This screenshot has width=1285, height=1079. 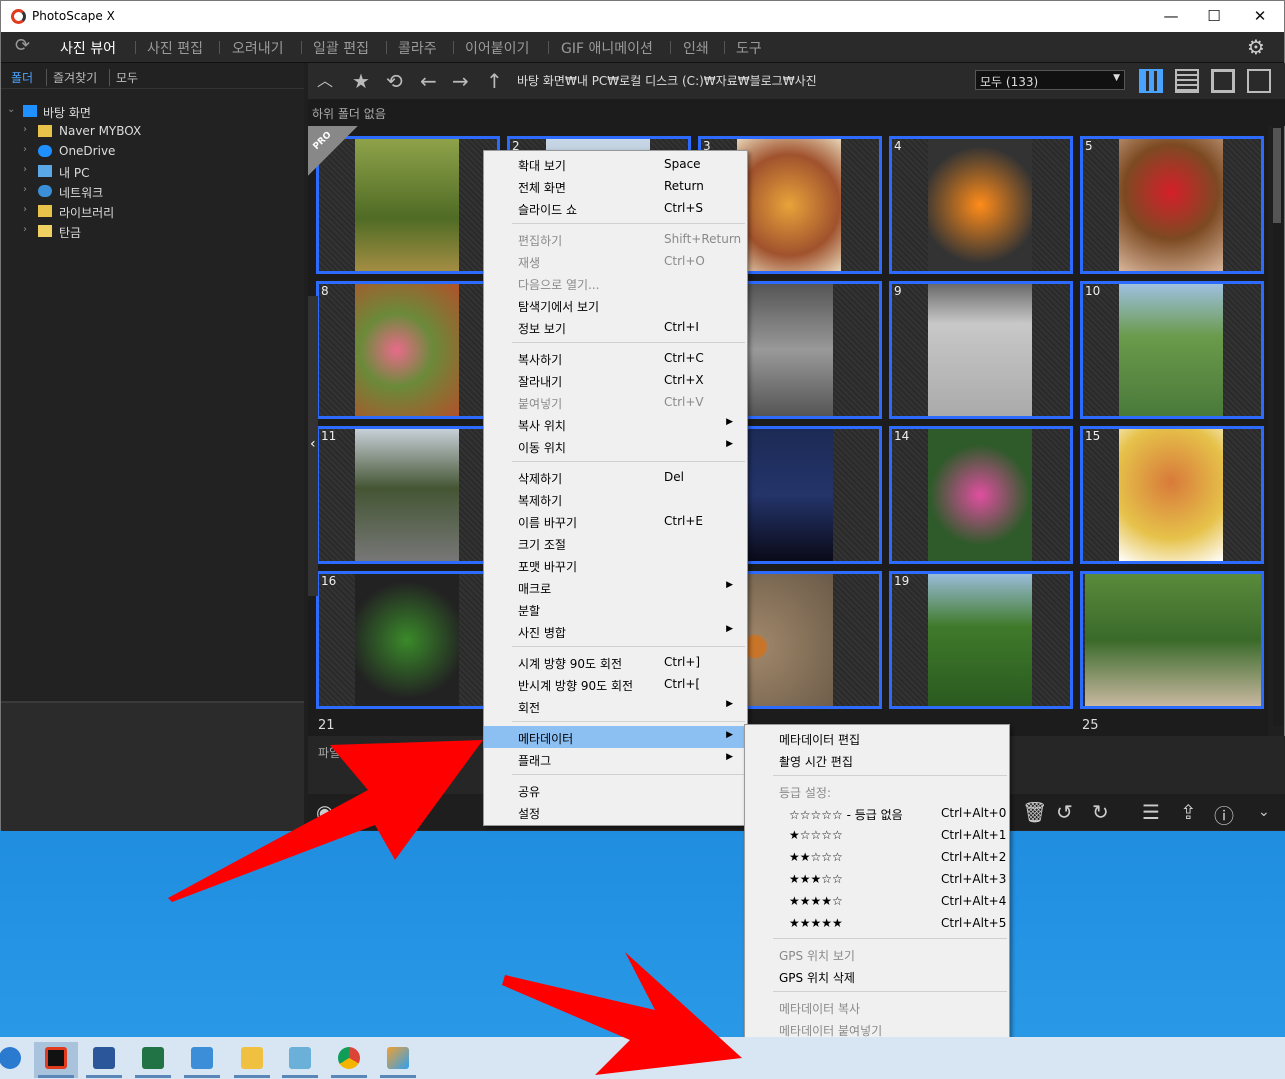 What do you see at coordinates (981, 640) in the screenshot?
I see `thumbnail-19: 19` at bounding box center [981, 640].